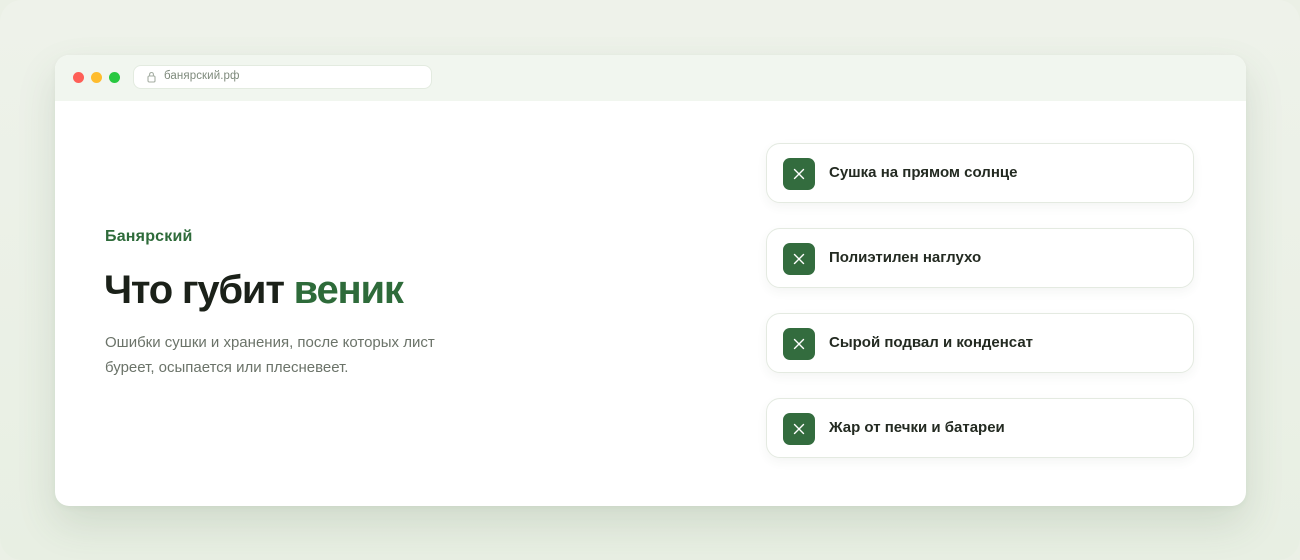  Describe the element at coordinates (149, 236) in the screenshot. I see `brand-name: Банярский` at that location.